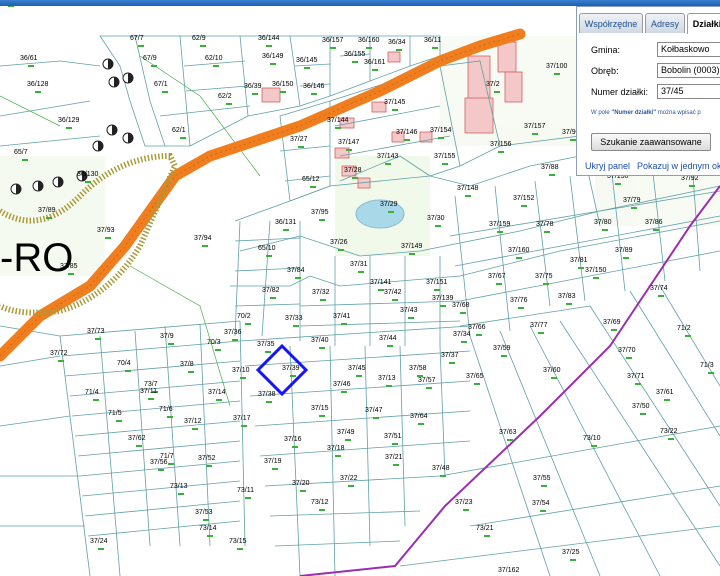 The image size is (720, 576). Describe the element at coordinates (502, 348) in the screenshot. I see `parcel-label: 37/59` at that location.